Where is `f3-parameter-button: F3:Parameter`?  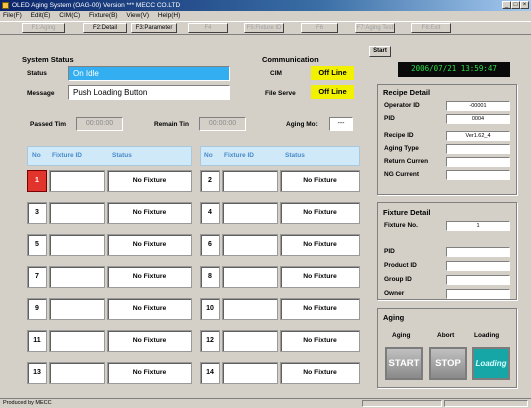
f3-parameter-button: F3:Parameter is located at coordinates (154, 28).